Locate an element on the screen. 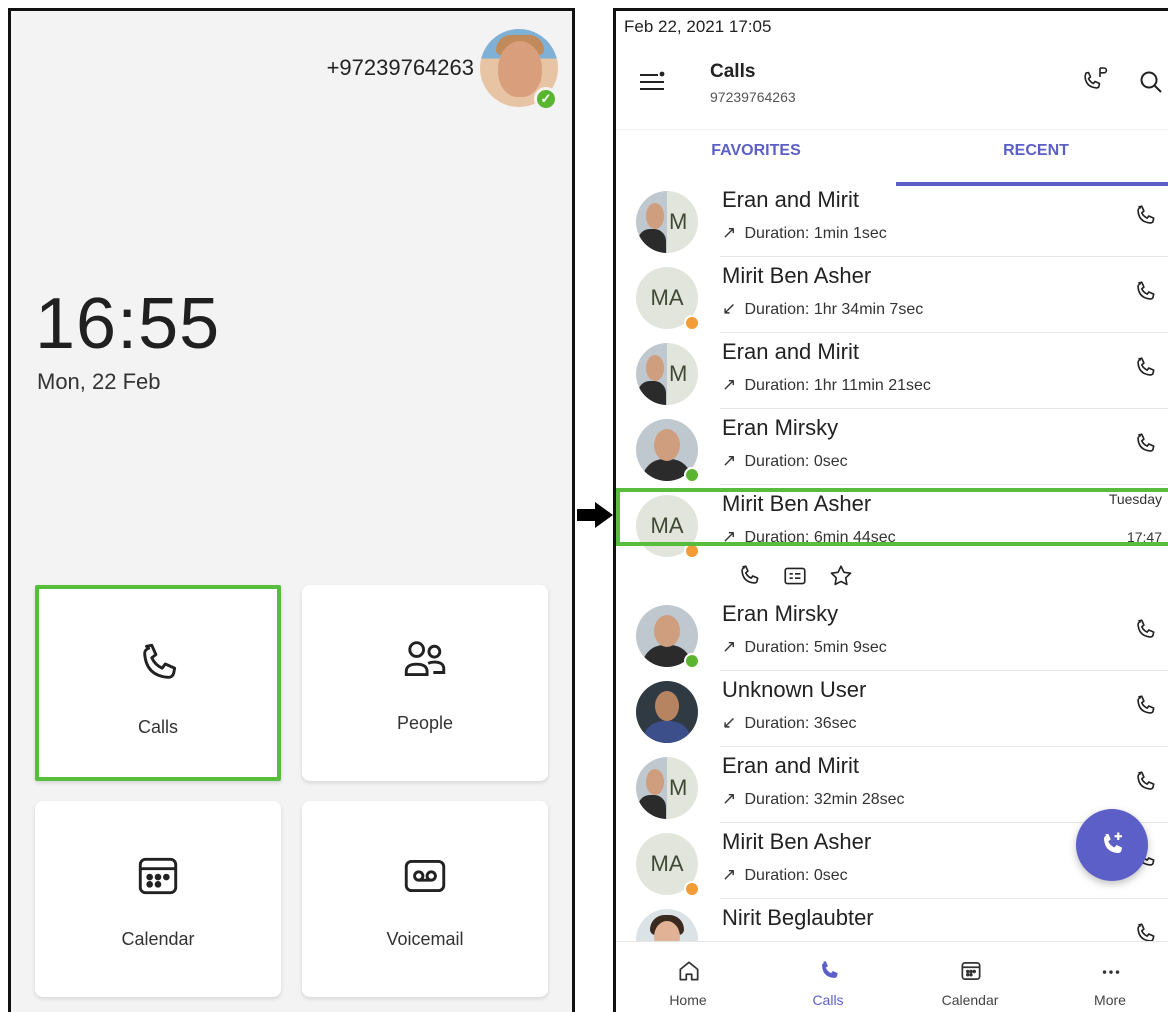  nav-calls: Calls is located at coordinates (828, 977).